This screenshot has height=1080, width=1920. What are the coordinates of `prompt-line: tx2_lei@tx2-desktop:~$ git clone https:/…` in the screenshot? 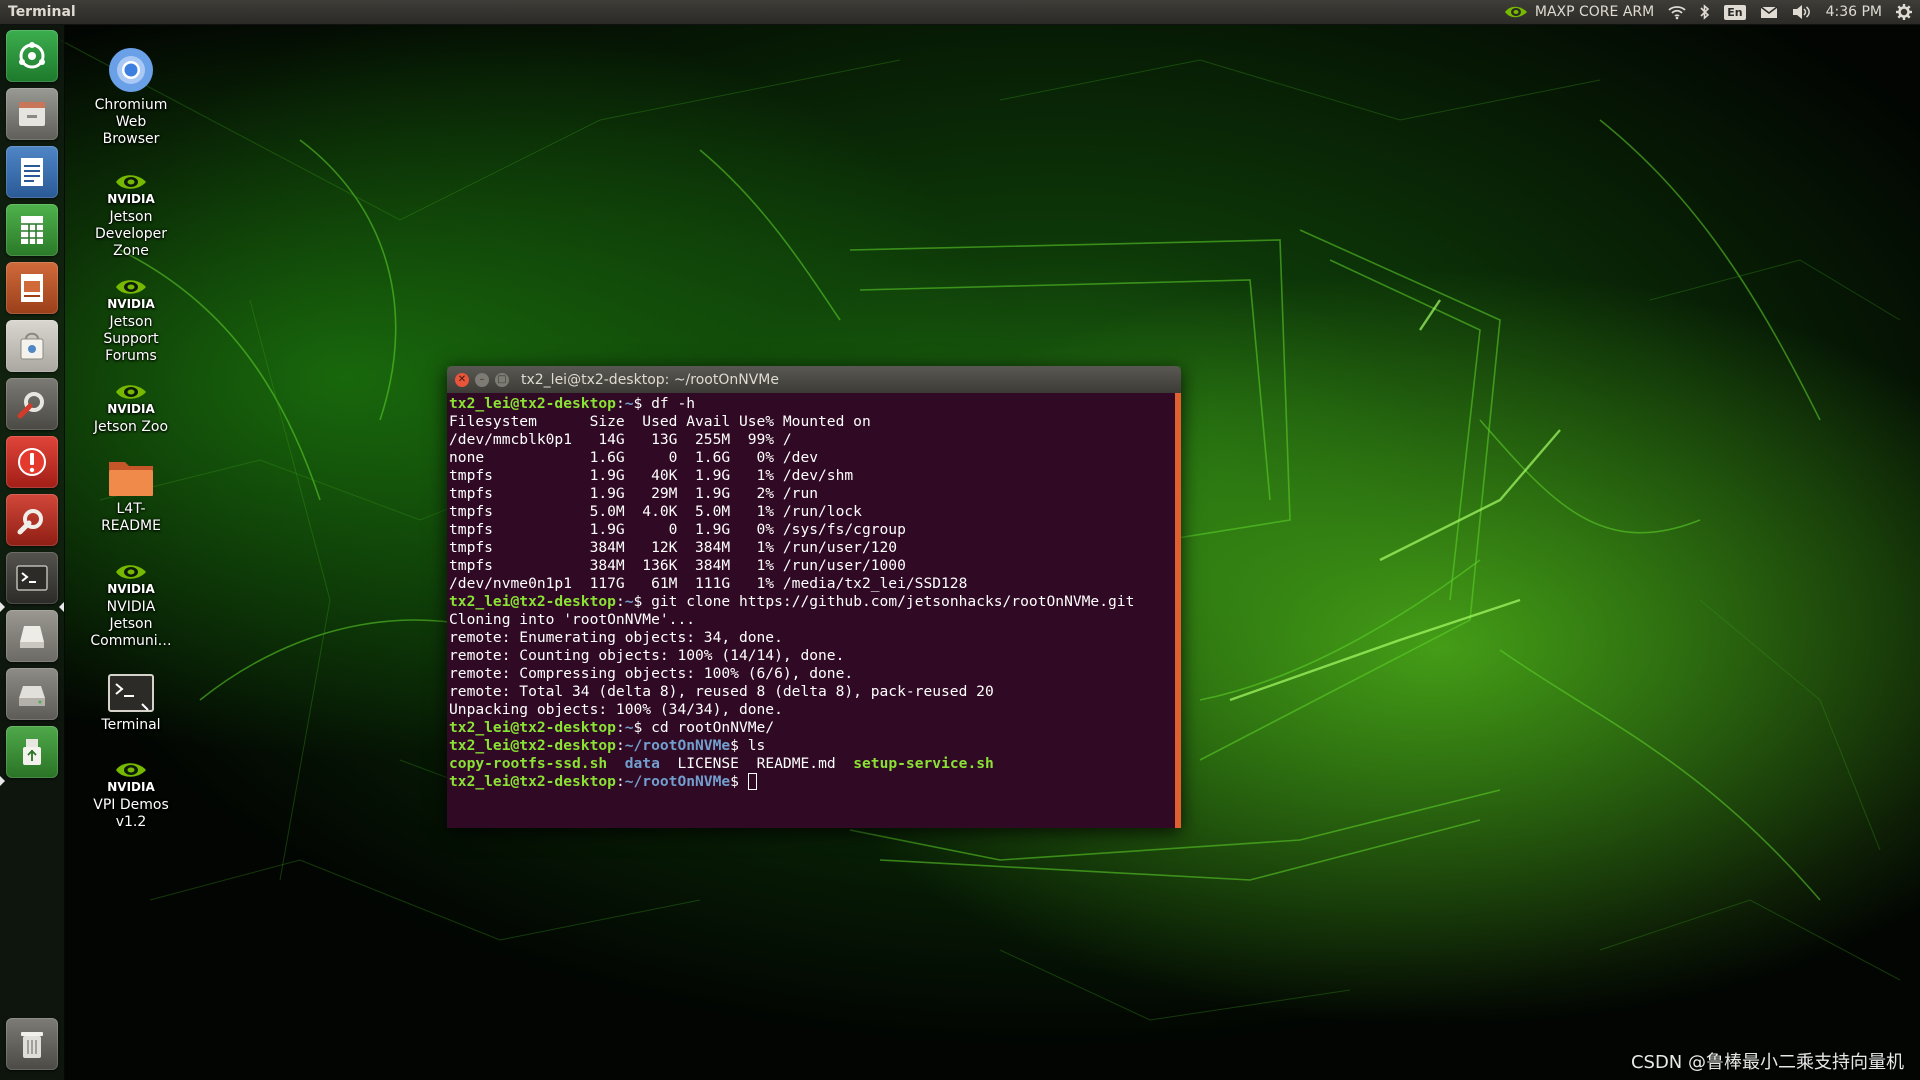 It's located at (792, 601).